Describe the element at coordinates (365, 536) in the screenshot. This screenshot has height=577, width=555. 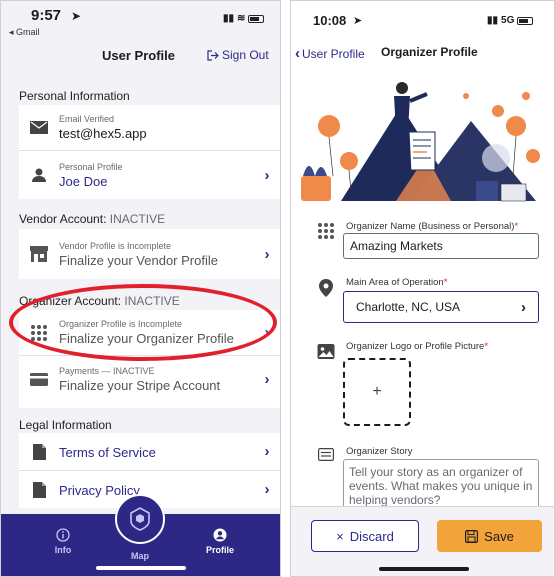
I see `discard-button: × Discard` at that location.